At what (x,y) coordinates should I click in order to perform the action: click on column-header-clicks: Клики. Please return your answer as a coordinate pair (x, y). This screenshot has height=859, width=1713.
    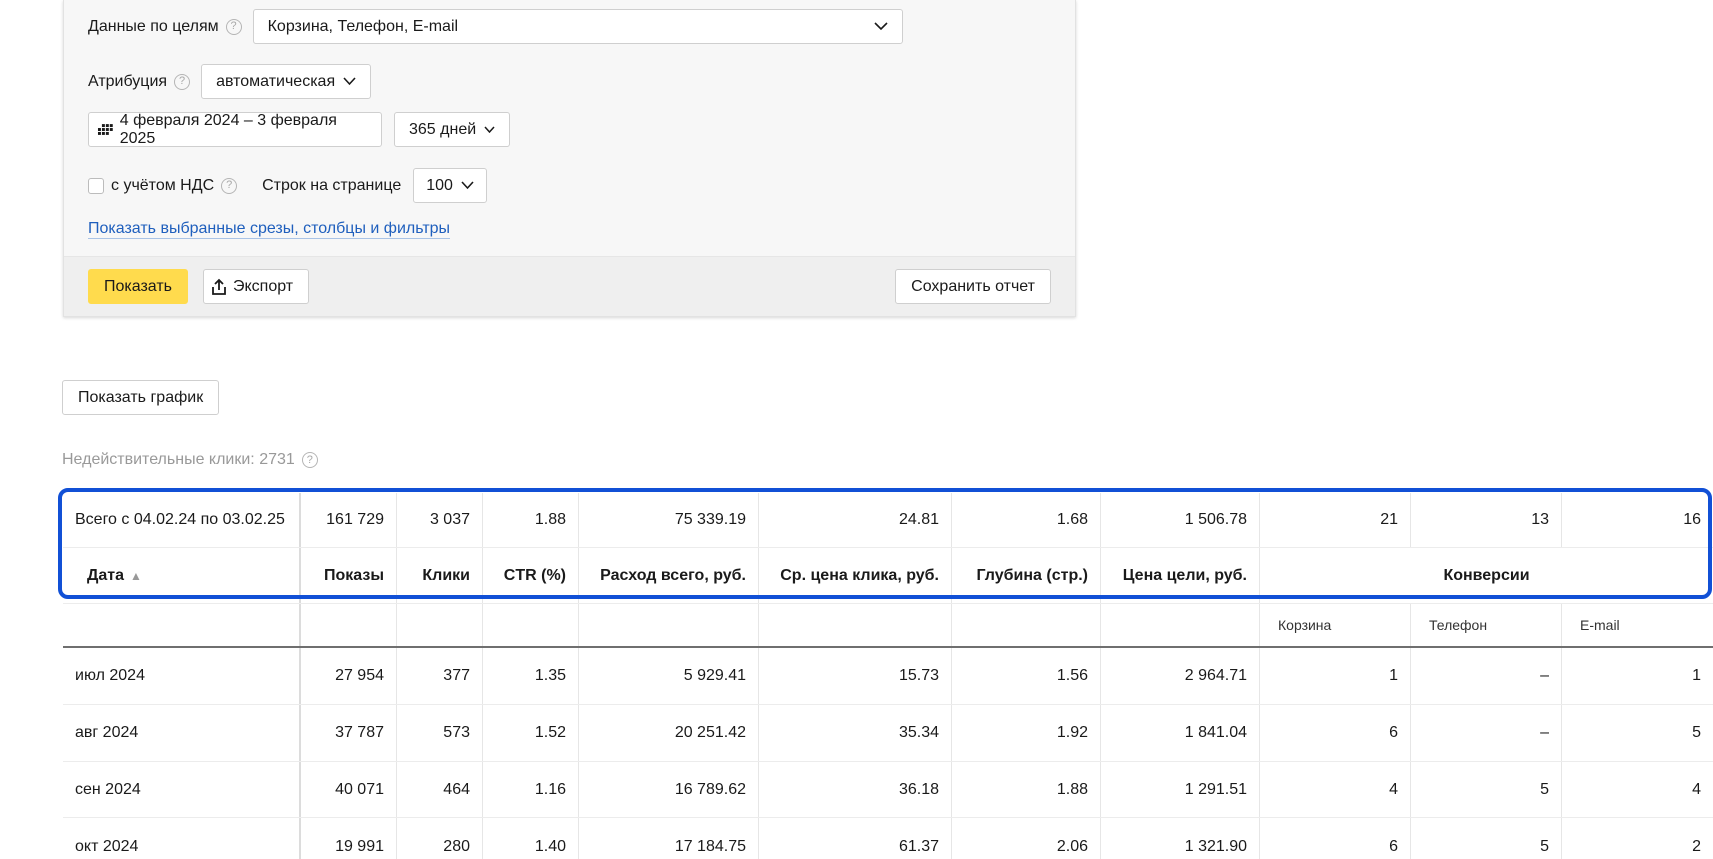
    Looking at the image, I should click on (440, 575).